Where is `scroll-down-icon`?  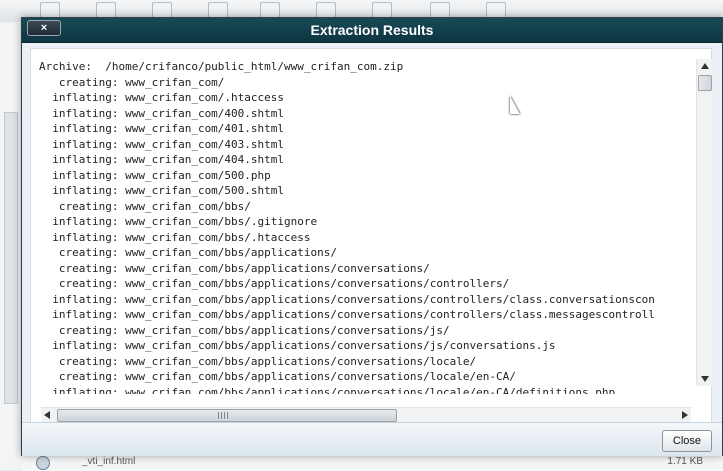
scroll-down-icon is located at coordinates (705, 379).